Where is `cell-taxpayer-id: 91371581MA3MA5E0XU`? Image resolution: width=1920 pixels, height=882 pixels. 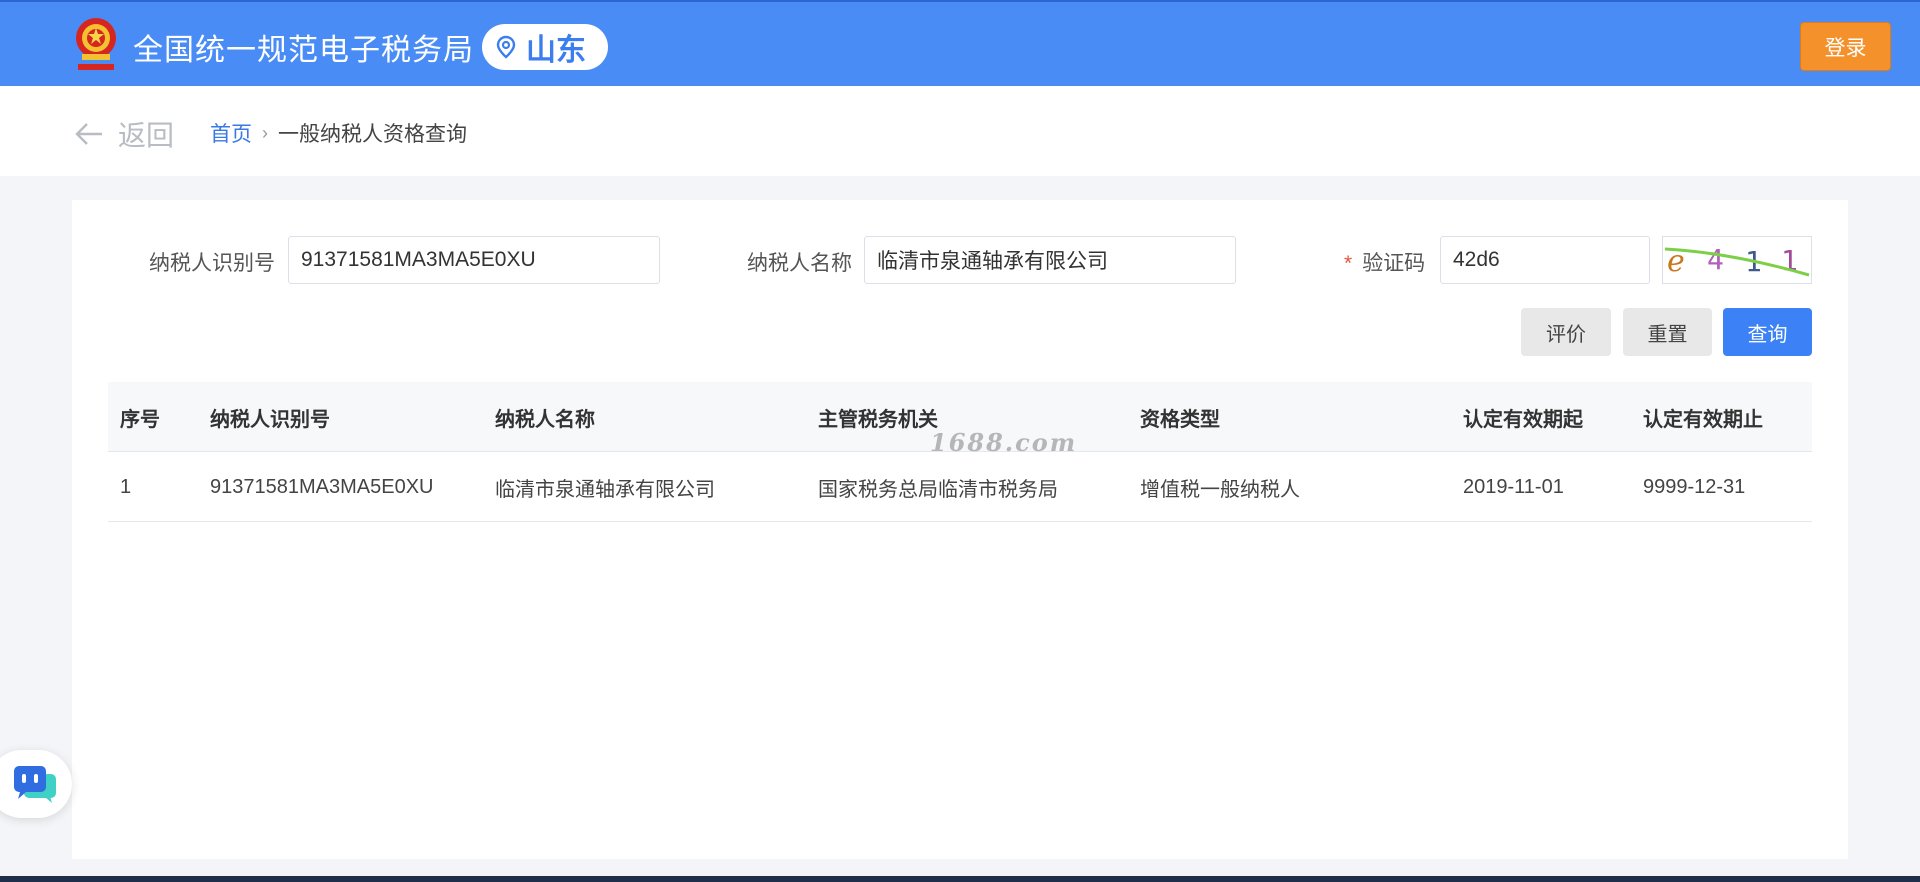
cell-taxpayer-id: 91371581MA3MA5E0XU is located at coordinates (322, 486).